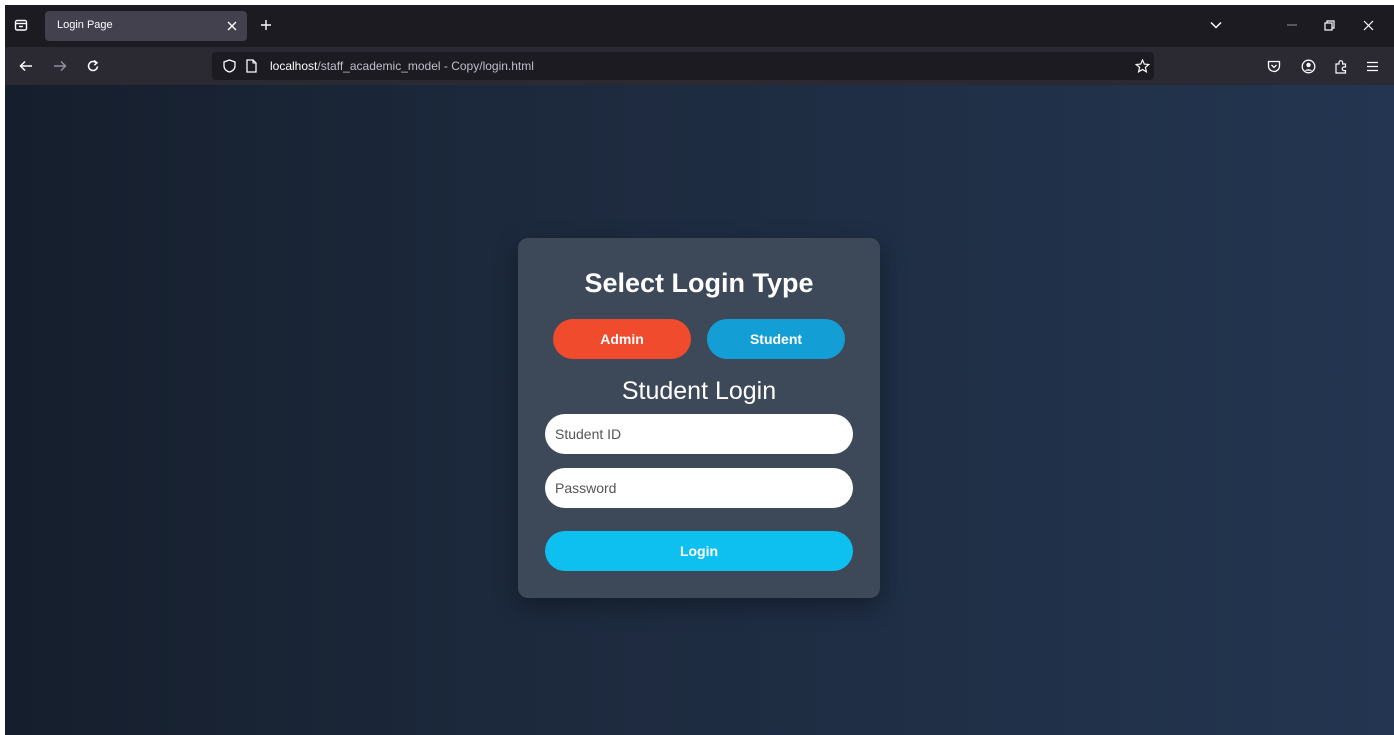  I want to click on page-title: Select Login Type, so click(699, 283).